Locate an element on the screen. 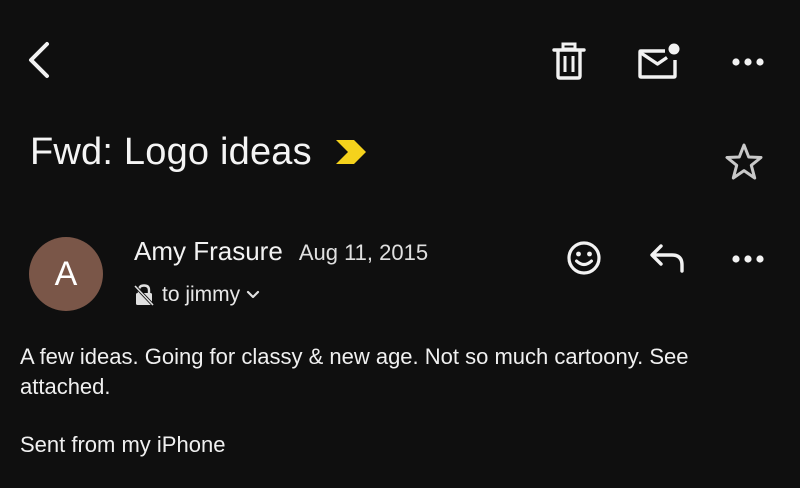 This screenshot has width=800, height=488. back-button is located at coordinates (40, 60).